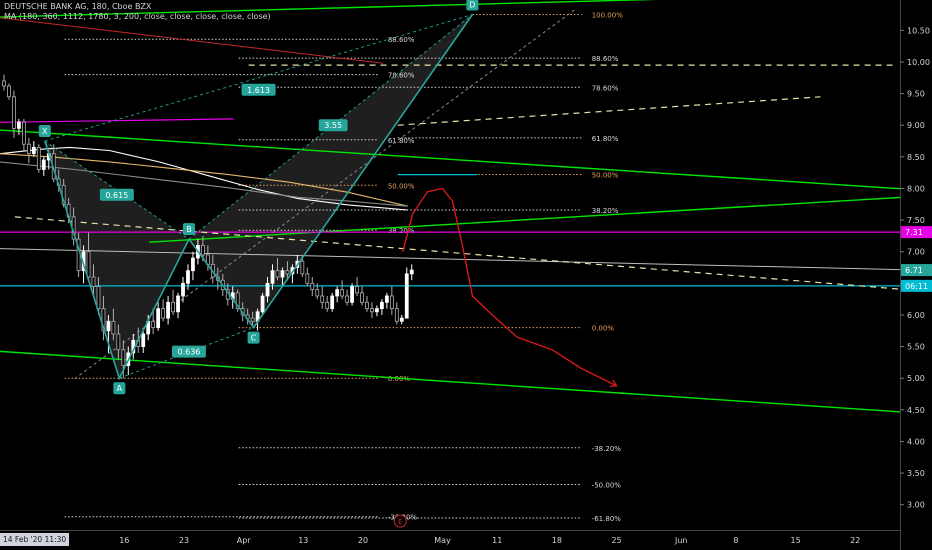  What do you see at coordinates (916, 378) in the screenshot?
I see `price-tick-label: 5.00` at bounding box center [916, 378].